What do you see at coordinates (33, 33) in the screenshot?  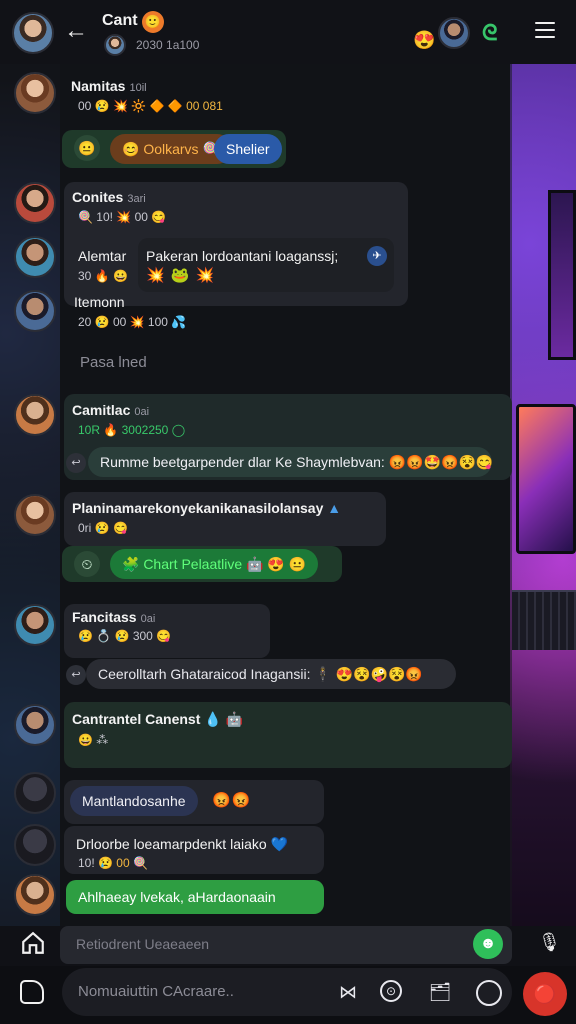 I see `profile-avatar` at bounding box center [33, 33].